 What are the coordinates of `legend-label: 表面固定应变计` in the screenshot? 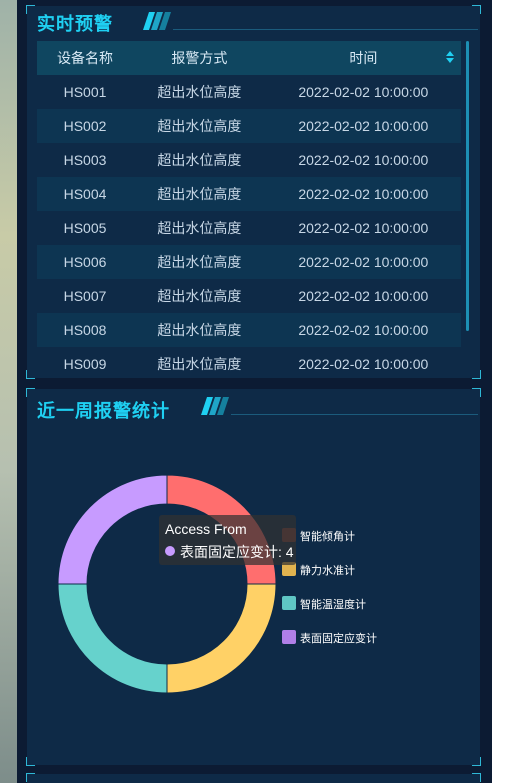 It's located at (338, 639).